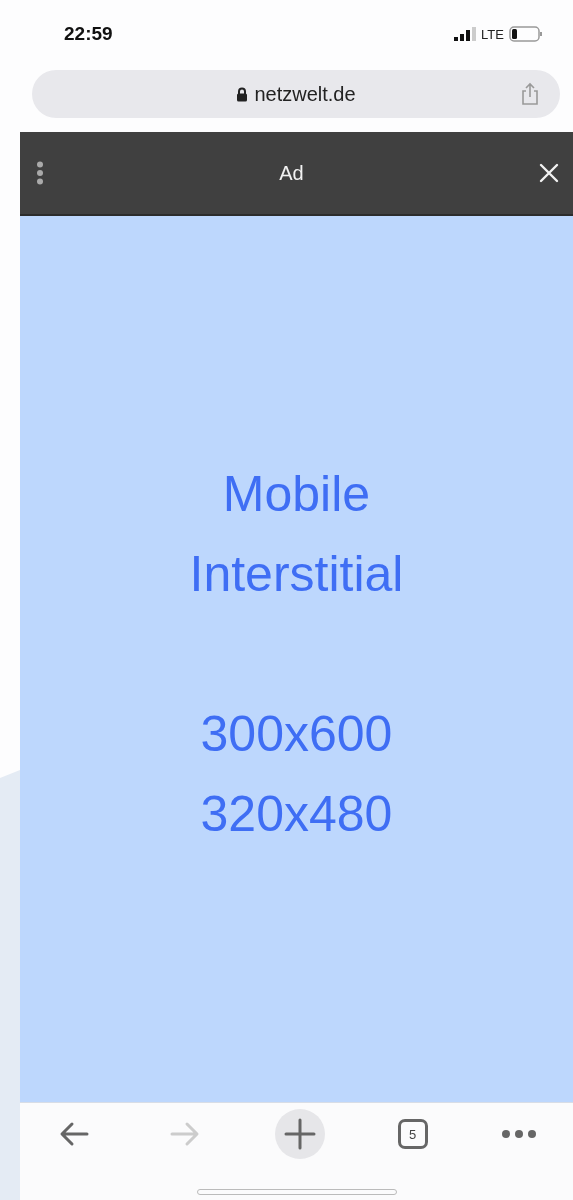  I want to click on address-bar: netzwelt.de, so click(296, 94).